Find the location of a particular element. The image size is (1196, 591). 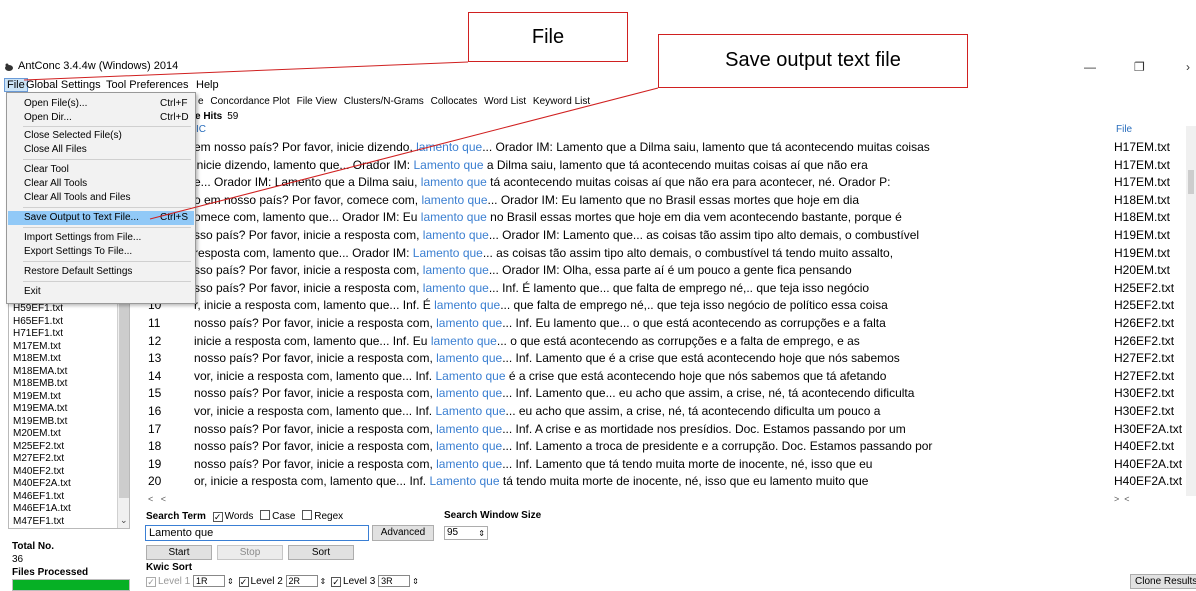

tab-word-list: Word List is located at coordinates (505, 101).